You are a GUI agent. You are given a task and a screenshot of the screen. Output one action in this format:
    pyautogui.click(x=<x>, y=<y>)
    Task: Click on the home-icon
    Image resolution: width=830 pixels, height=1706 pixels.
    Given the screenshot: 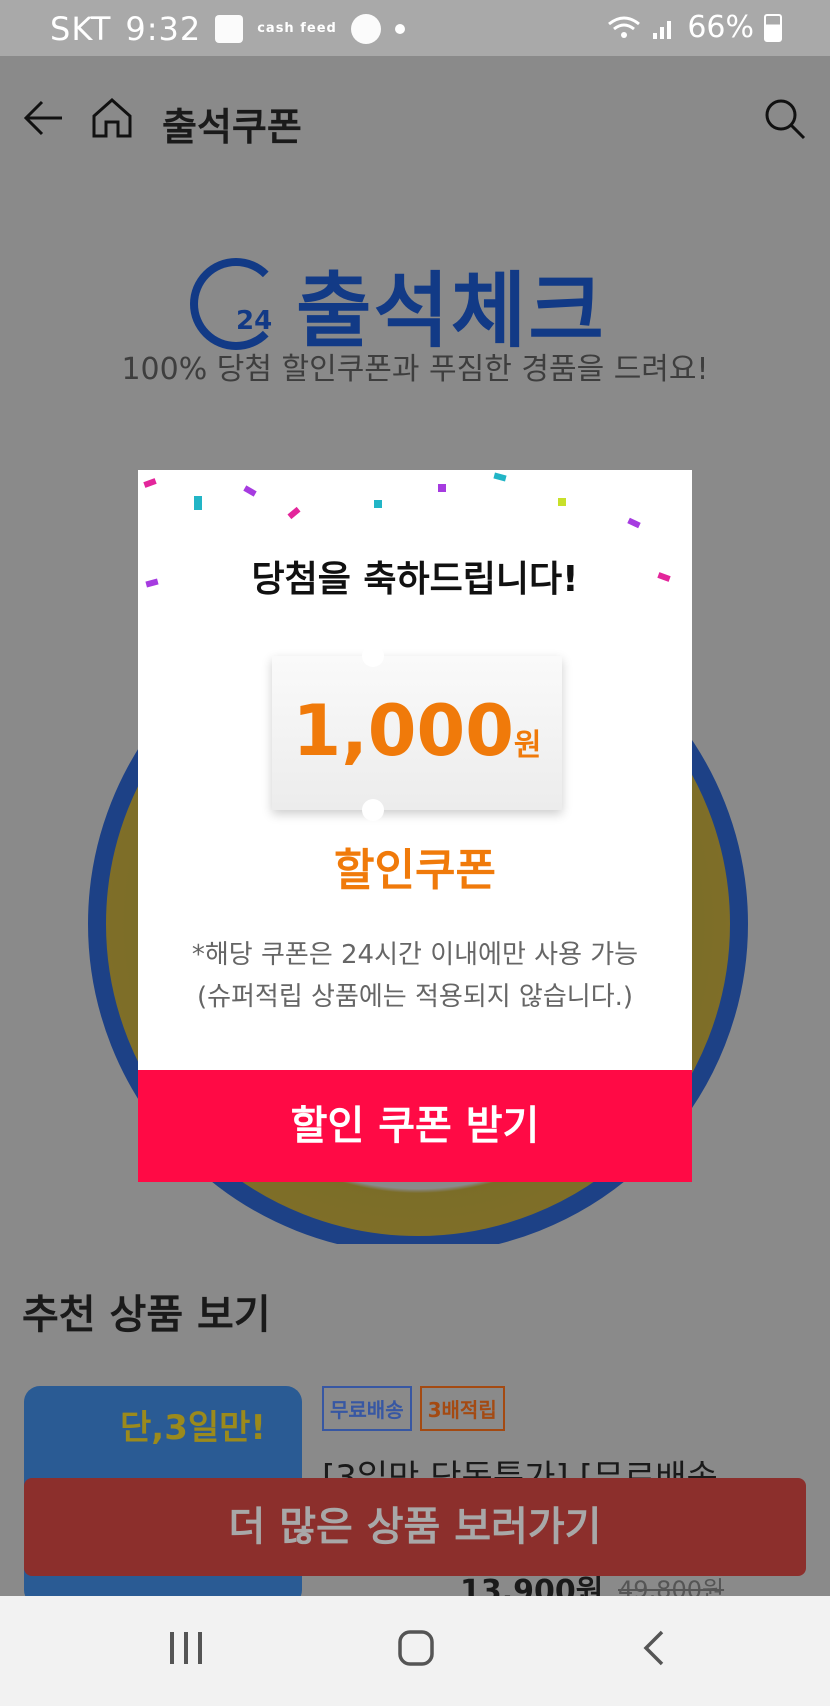 What is the action you would take?
    pyautogui.click(x=112, y=118)
    